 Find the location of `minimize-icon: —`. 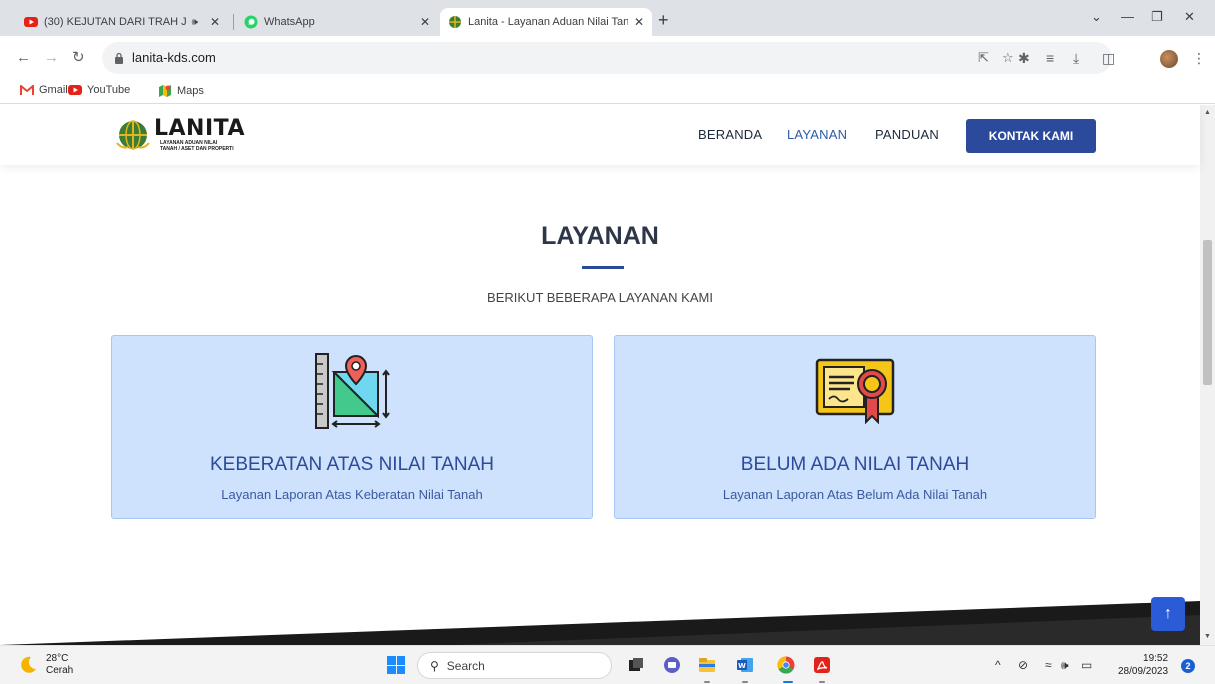

minimize-icon: — is located at coordinates (1127, 16).